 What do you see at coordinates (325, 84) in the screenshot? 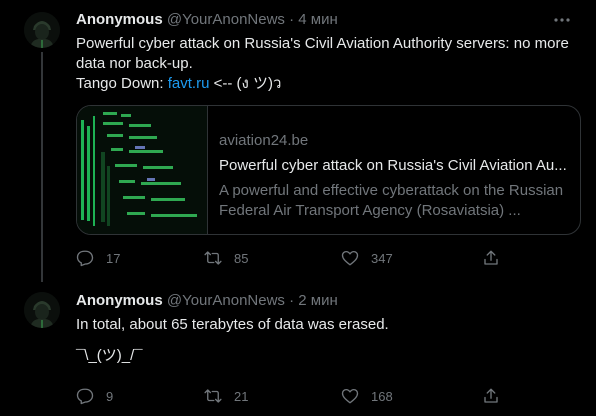
I see `tweet-text-line: Tango Down: favt.ru <-- (ง ツ)ว` at bounding box center [325, 84].